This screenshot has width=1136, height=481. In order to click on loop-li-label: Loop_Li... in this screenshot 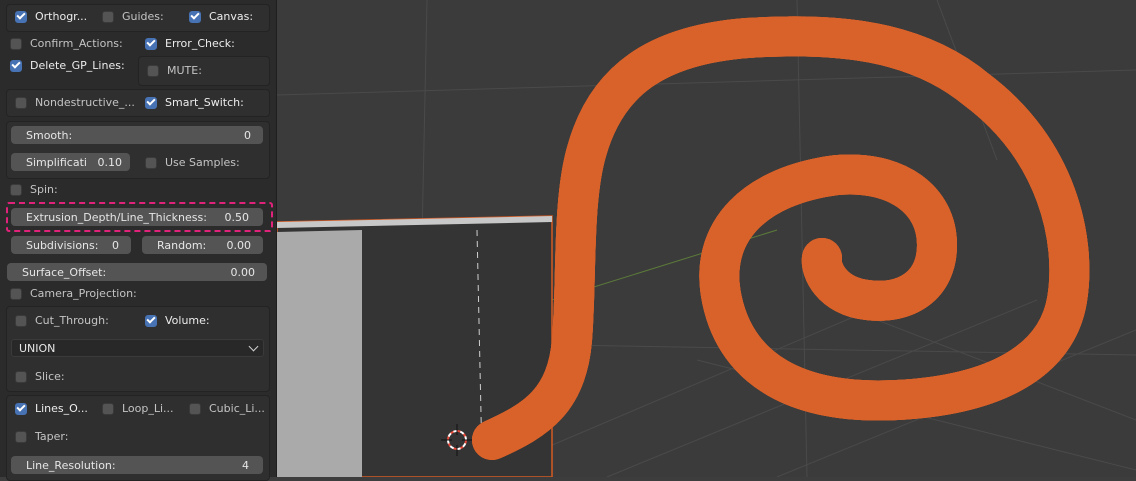, I will do `click(148, 408)`.